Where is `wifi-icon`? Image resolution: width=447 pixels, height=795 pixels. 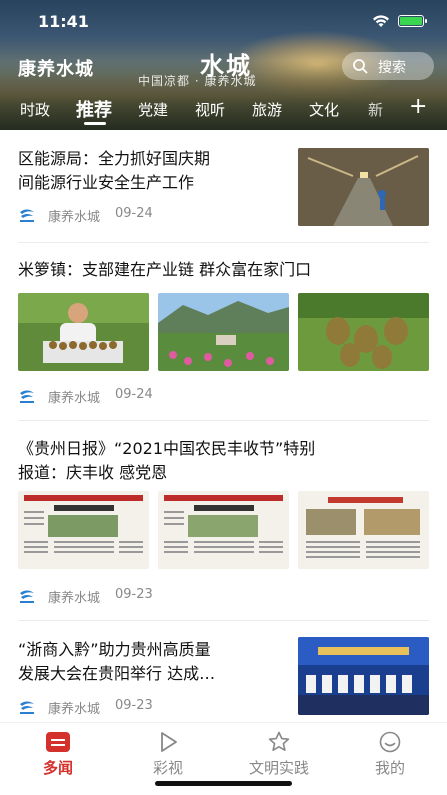
wifi-icon is located at coordinates (381, 21).